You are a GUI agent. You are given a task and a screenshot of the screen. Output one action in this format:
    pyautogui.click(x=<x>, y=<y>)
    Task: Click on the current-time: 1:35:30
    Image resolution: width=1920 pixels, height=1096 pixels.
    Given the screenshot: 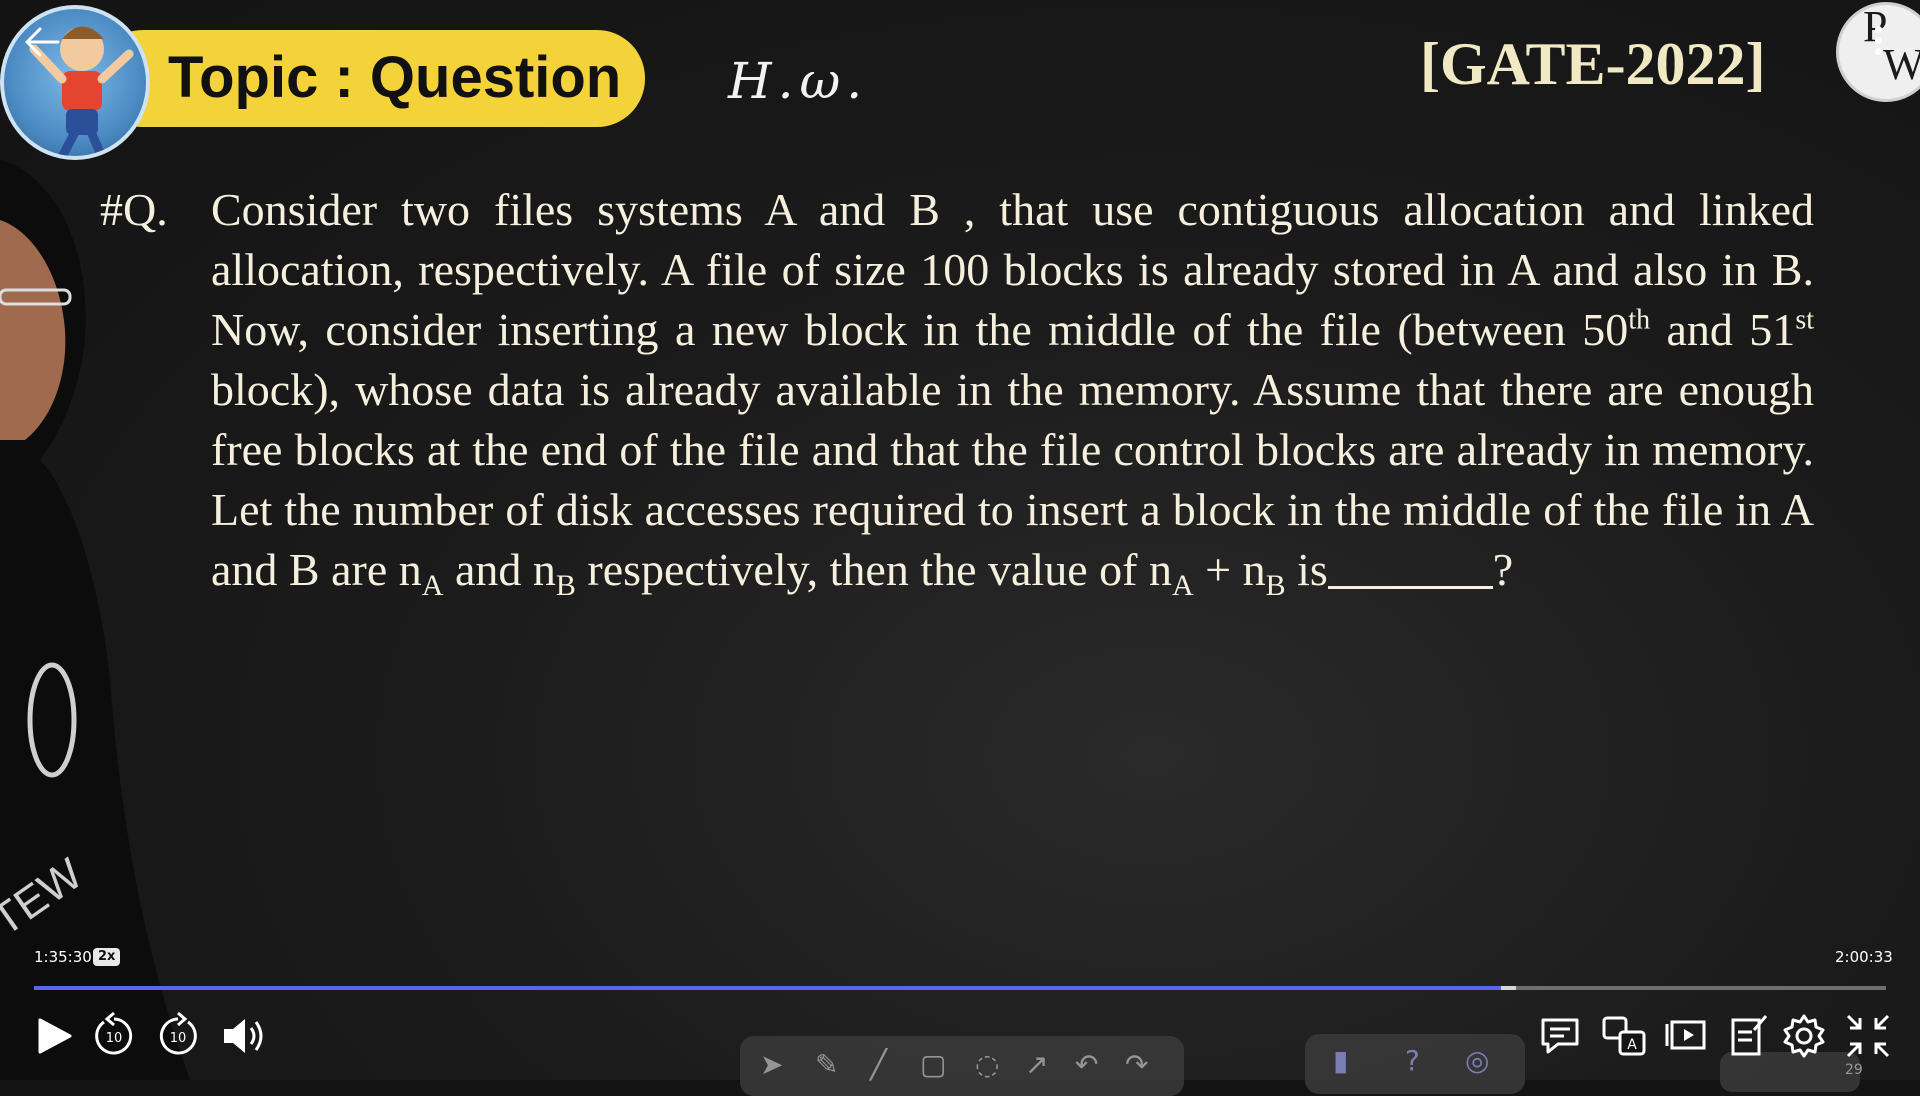 What is the action you would take?
    pyautogui.click(x=63, y=957)
    